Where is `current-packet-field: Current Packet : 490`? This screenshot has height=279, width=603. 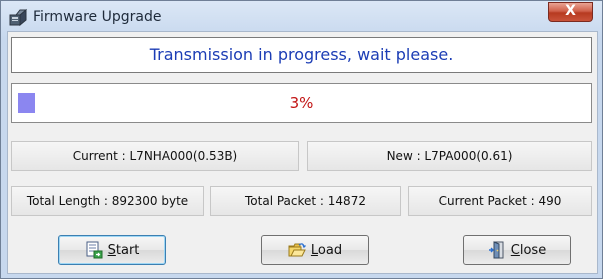 current-packet-field: Current Packet : 490 is located at coordinates (500, 201).